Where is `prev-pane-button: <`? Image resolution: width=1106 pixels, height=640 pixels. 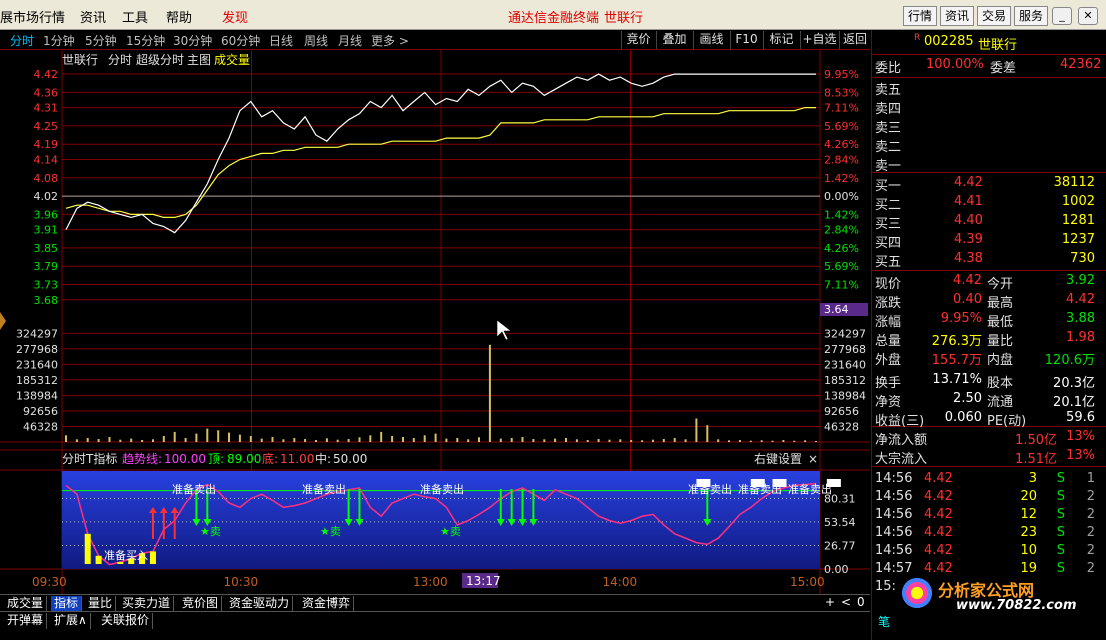 prev-pane-button: < is located at coordinates (846, 603).